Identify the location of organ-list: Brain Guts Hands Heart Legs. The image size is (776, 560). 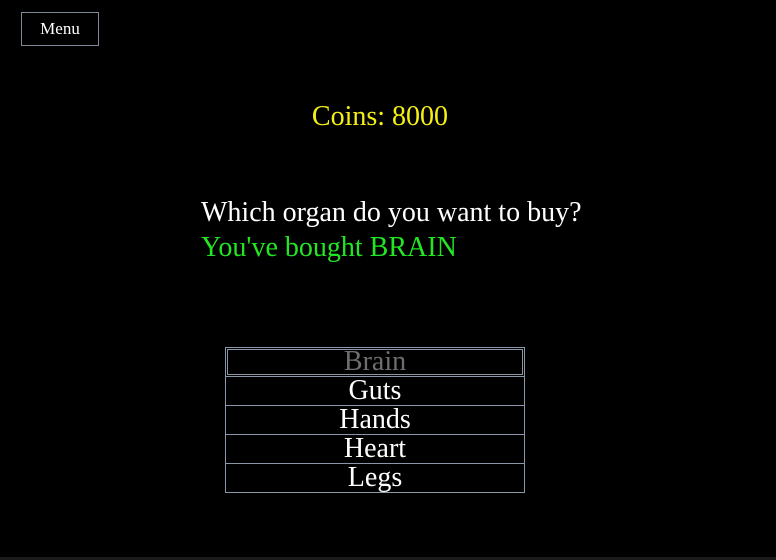
(375, 420).